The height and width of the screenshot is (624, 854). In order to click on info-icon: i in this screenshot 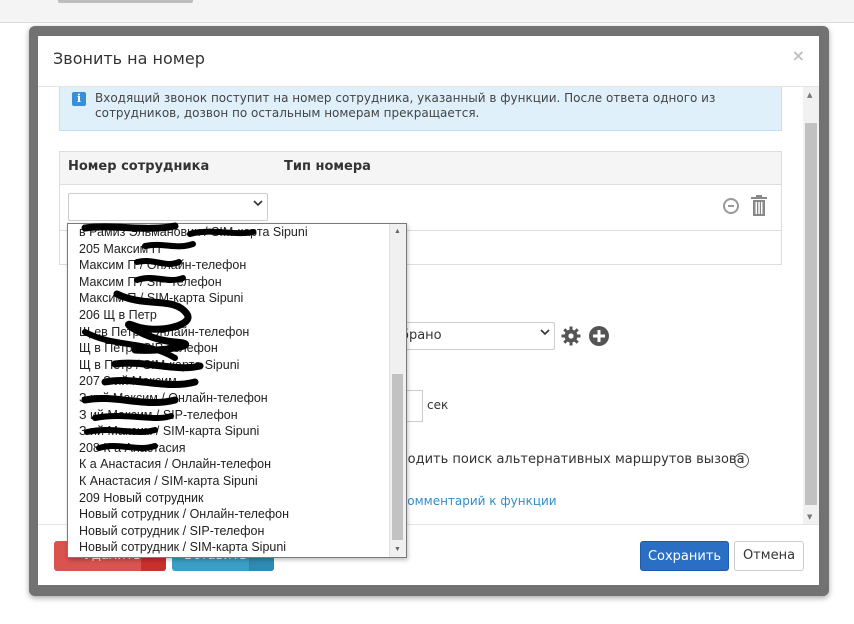, I will do `click(79, 99)`.